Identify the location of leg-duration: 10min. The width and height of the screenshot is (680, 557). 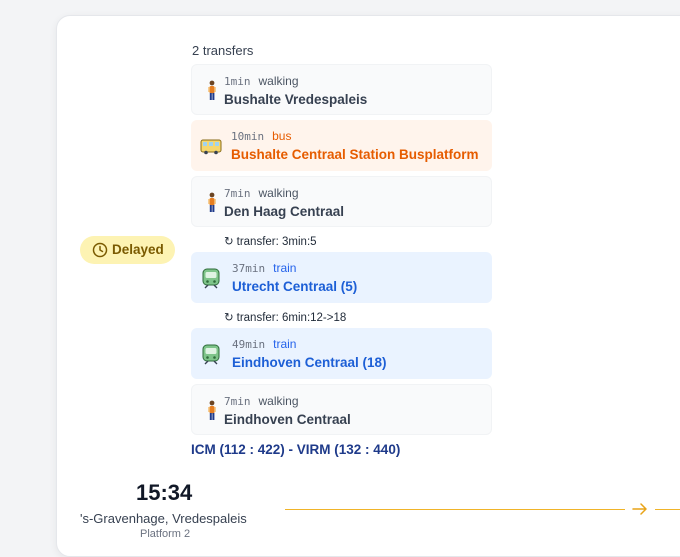
(248, 136).